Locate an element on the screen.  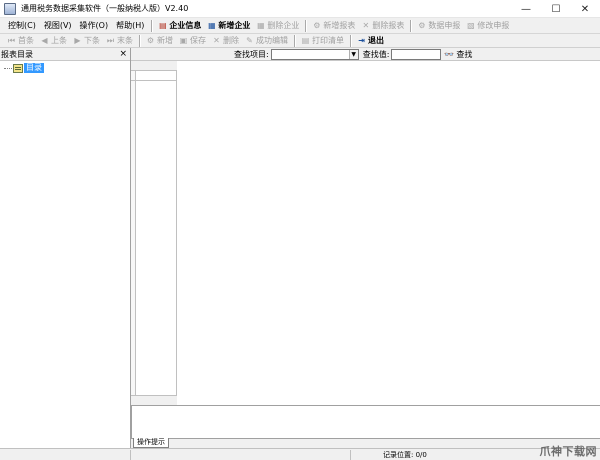
declare-icon: ⚙ is located at coordinates (422, 25).